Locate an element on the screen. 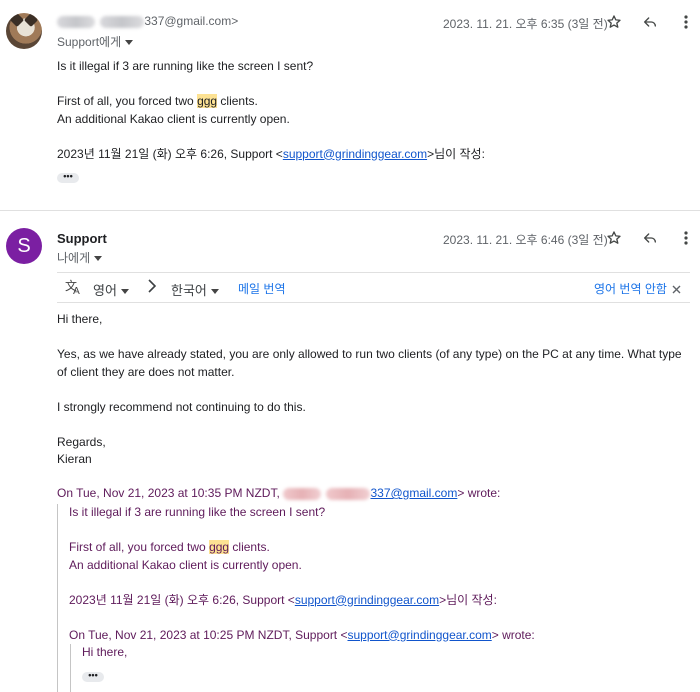 The width and height of the screenshot is (700, 692). chevron-right-icon is located at coordinates (152, 287).